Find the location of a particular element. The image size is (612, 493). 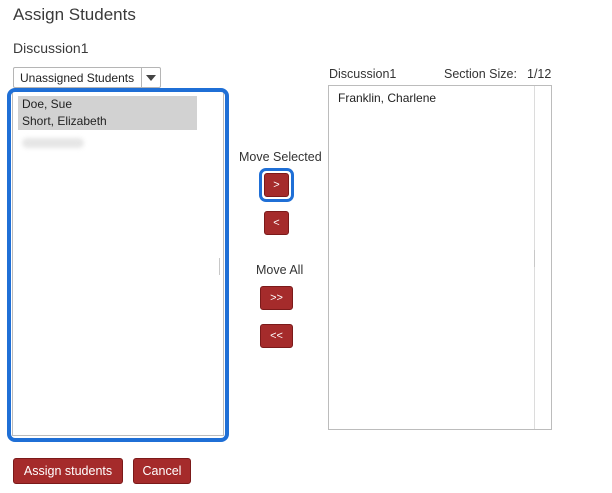

section-heading: Discussion1 is located at coordinates (51, 48).